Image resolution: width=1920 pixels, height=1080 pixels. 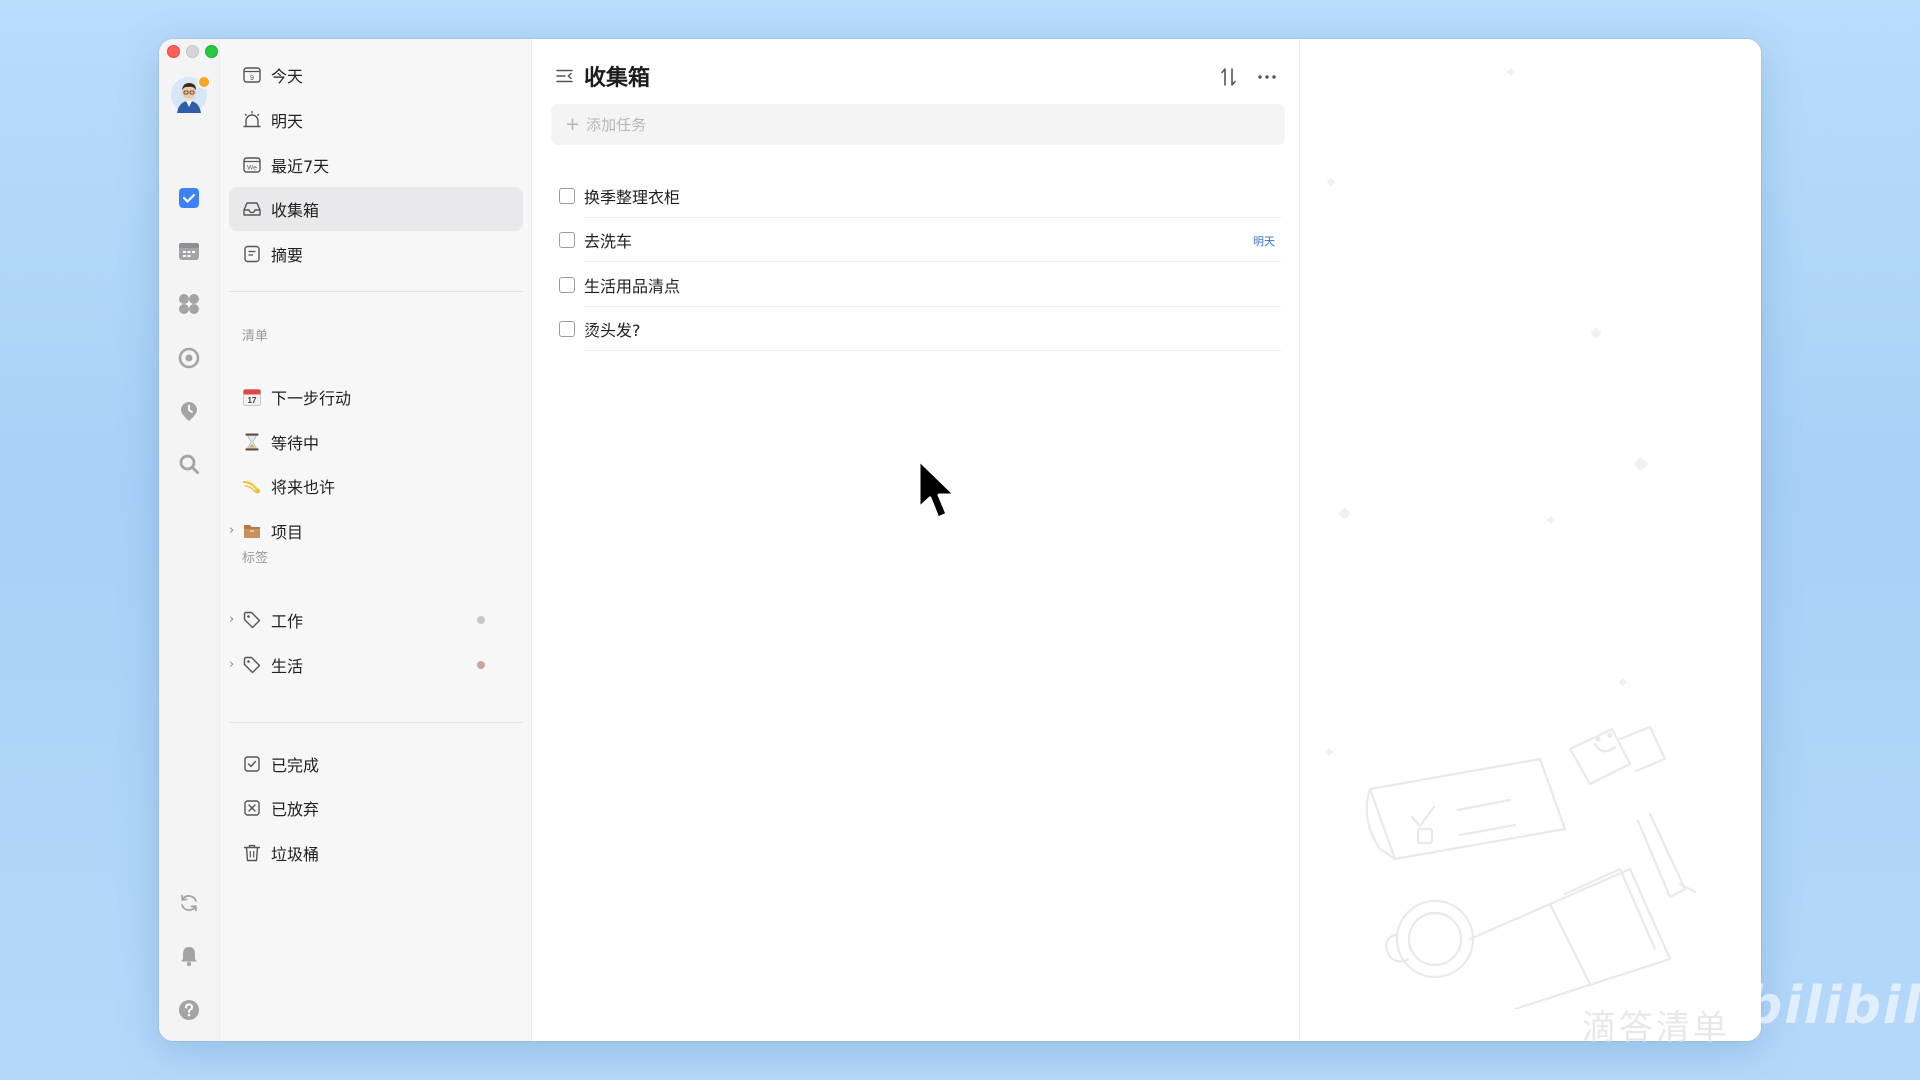 What do you see at coordinates (602, 76) in the screenshot?
I see `list-header: 收集箱` at bounding box center [602, 76].